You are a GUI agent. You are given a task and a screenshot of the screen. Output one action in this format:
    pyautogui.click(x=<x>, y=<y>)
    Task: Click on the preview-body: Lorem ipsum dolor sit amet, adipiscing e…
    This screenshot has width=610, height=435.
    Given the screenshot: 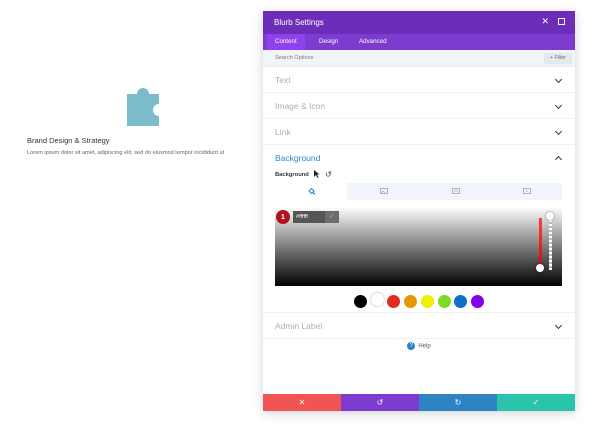 What is the action you would take?
    pyautogui.click(x=126, y=153)
    